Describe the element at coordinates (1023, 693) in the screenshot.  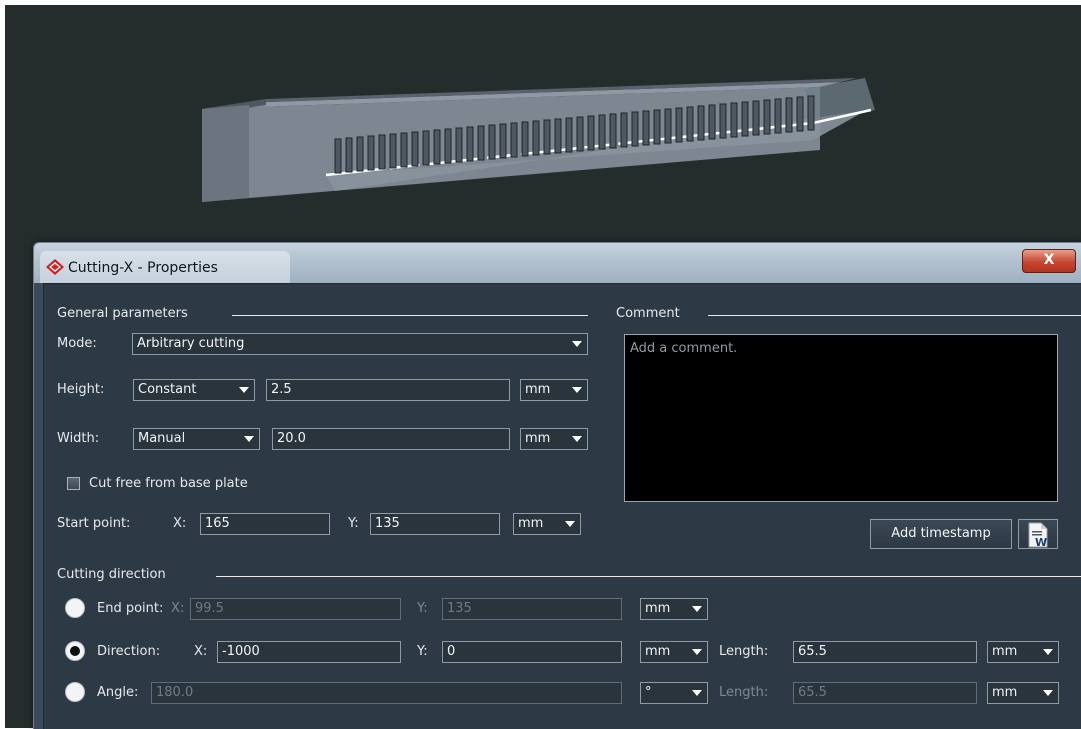
I see `angle-length-unit-select: mm` at that location.